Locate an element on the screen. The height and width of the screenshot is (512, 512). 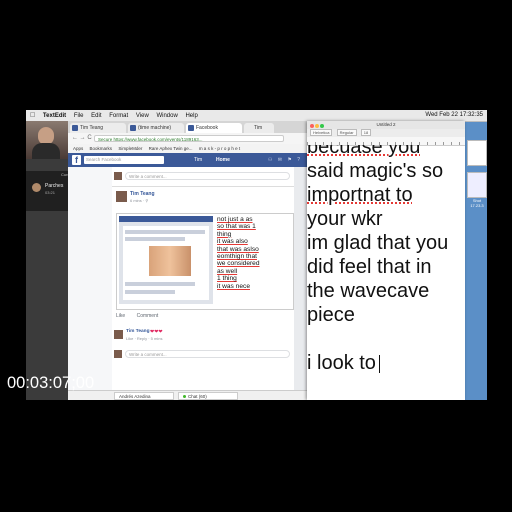
menubar-clock: Wed Feb 22 17:32:35 is located at coordinates (454, 115).